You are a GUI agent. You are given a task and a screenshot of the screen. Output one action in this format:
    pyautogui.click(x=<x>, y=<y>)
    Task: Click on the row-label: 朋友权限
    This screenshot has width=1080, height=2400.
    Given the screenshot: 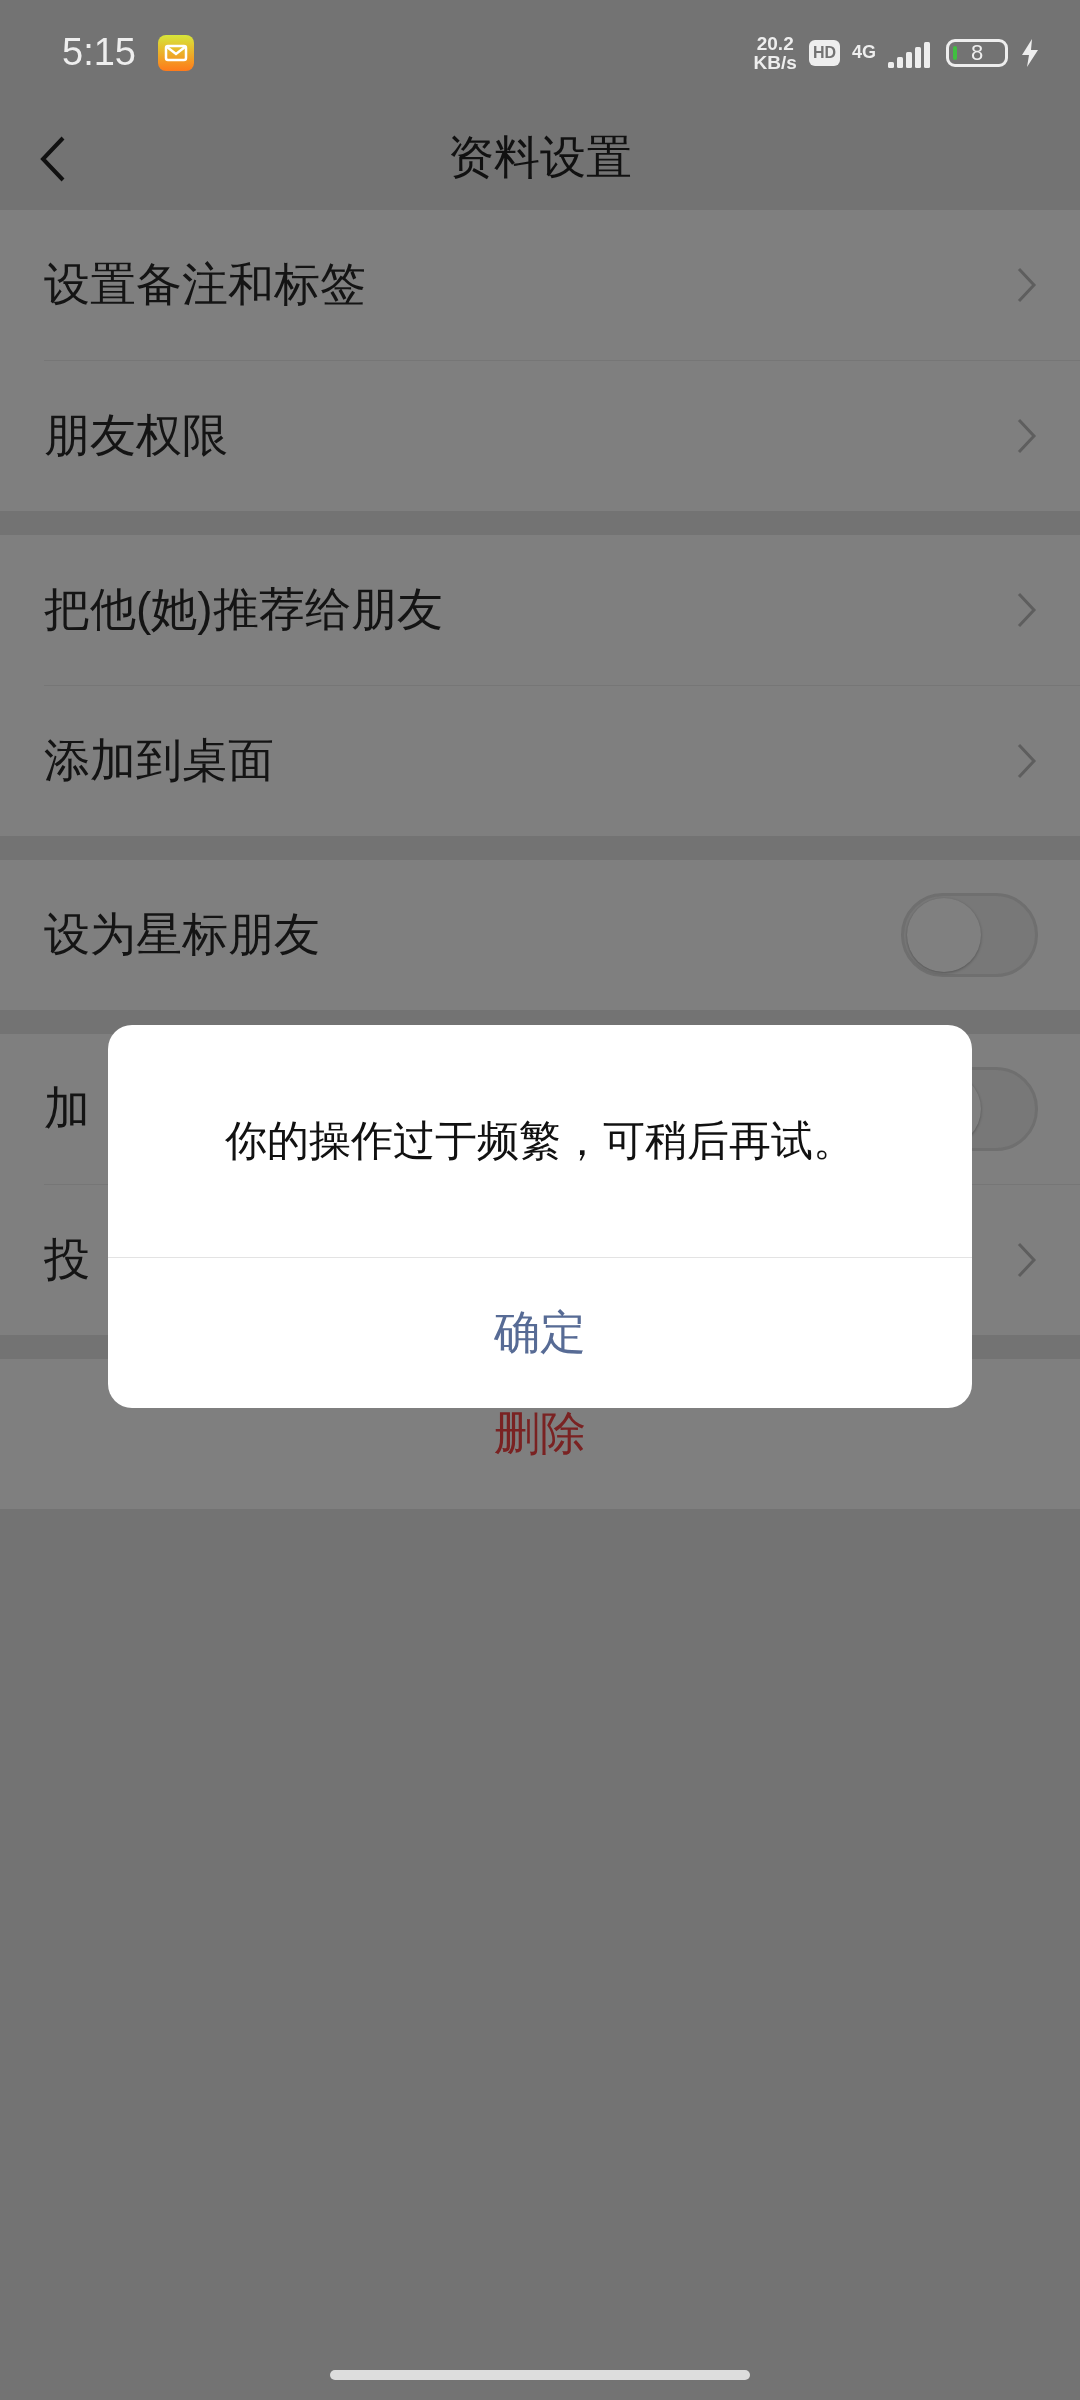 What is the action you would take?
    pyautogui.click(x=136, y=435)
    